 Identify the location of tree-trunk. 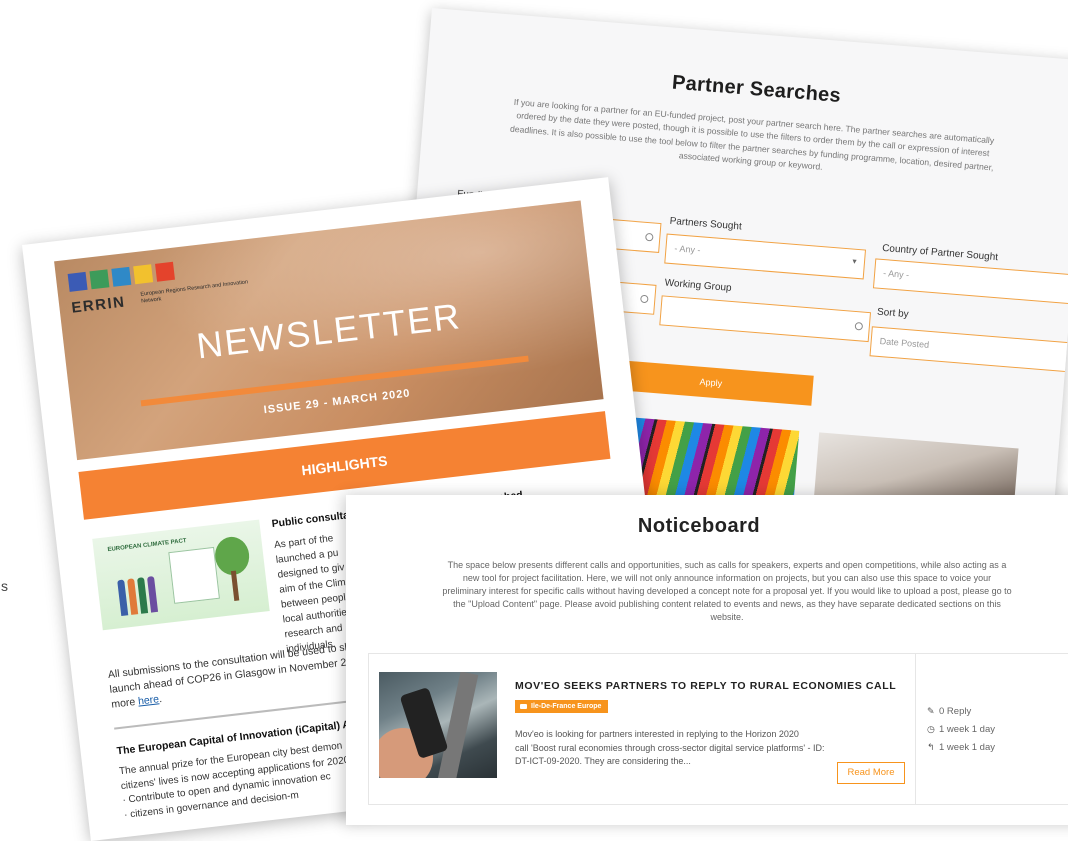
(235, 585).